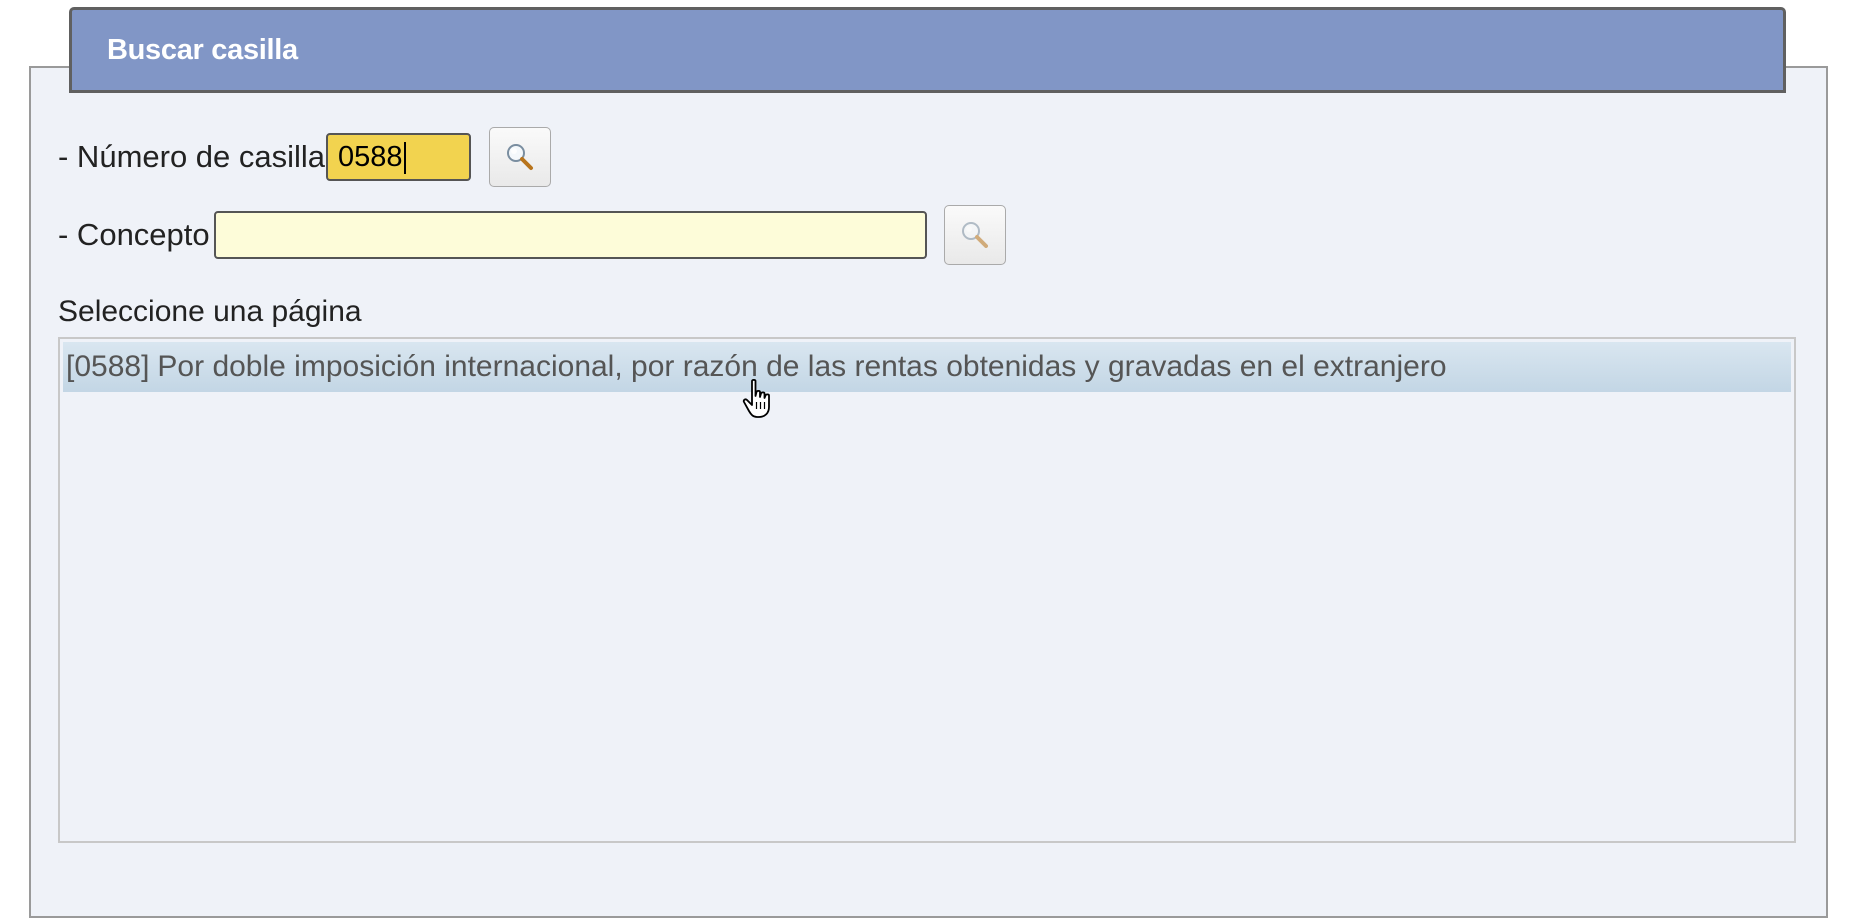 Image resolution: width=1858 pixels, height=924 pixels. I want to click on text-caret, so click(404, 158).